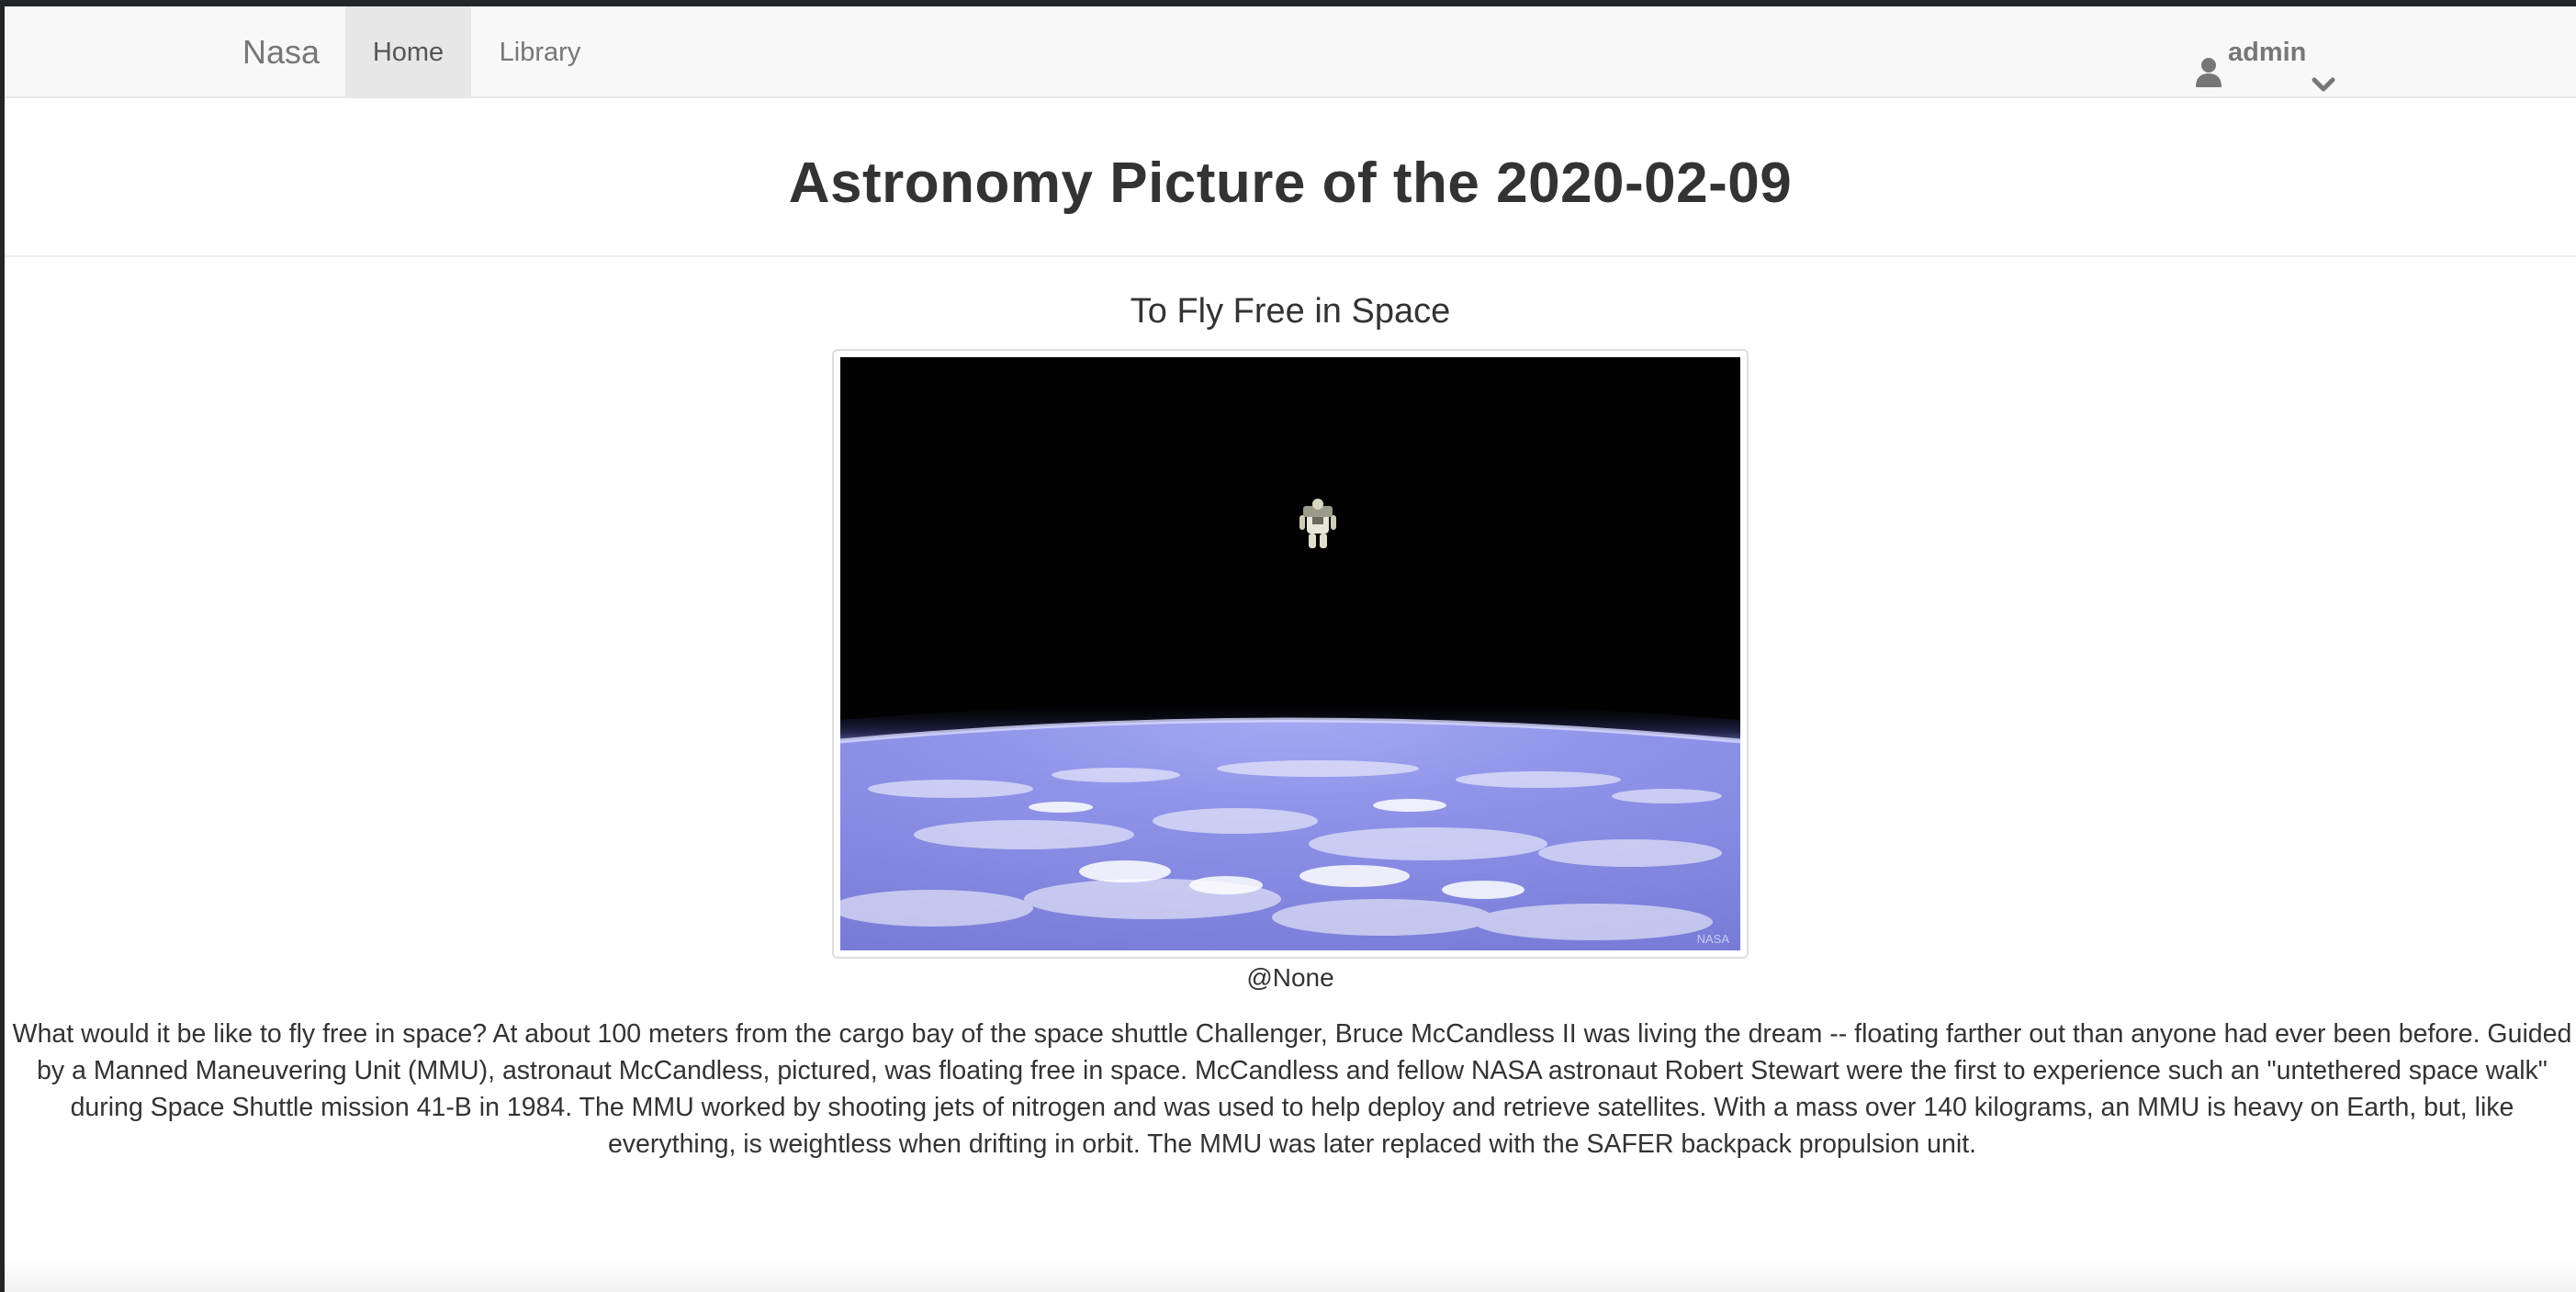  I want to click on nav-item-library: Library, so click(540, 52).